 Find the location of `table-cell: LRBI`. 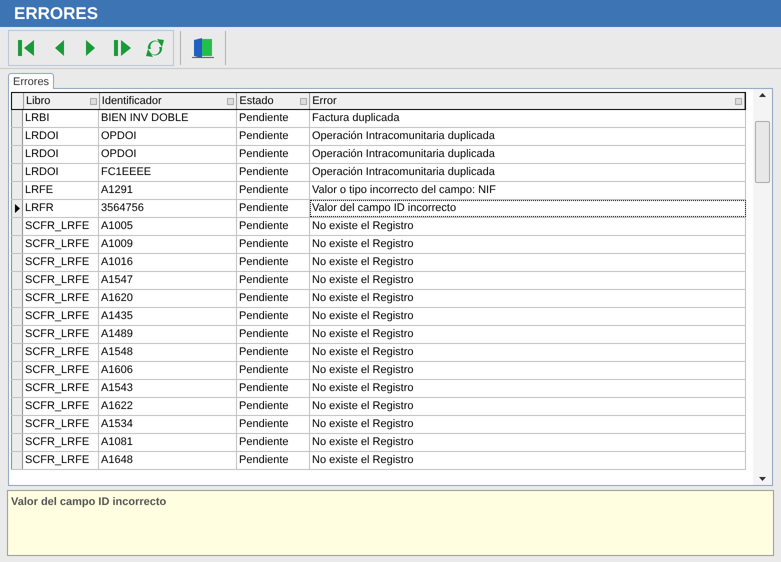

table-cell: LRBI is located at coordinates (61, 118).